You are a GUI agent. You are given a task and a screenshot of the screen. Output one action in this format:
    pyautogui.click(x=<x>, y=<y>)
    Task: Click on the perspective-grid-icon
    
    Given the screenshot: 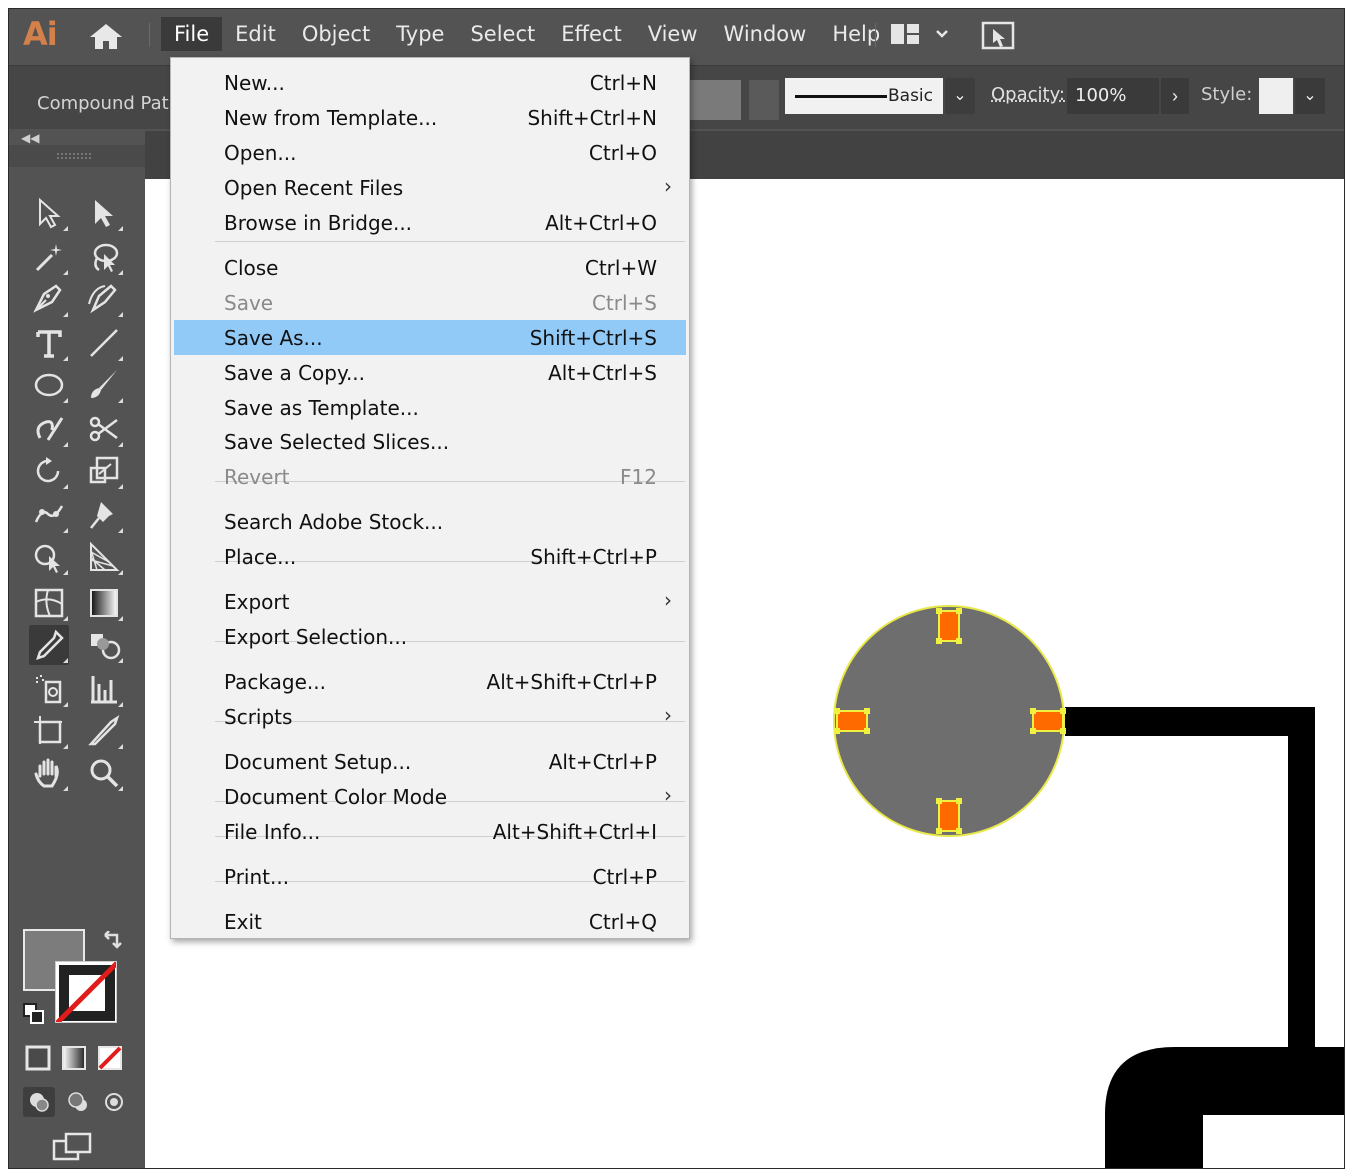 What is the action you would take?
    pyautogui.click(x=104, y=557)
    